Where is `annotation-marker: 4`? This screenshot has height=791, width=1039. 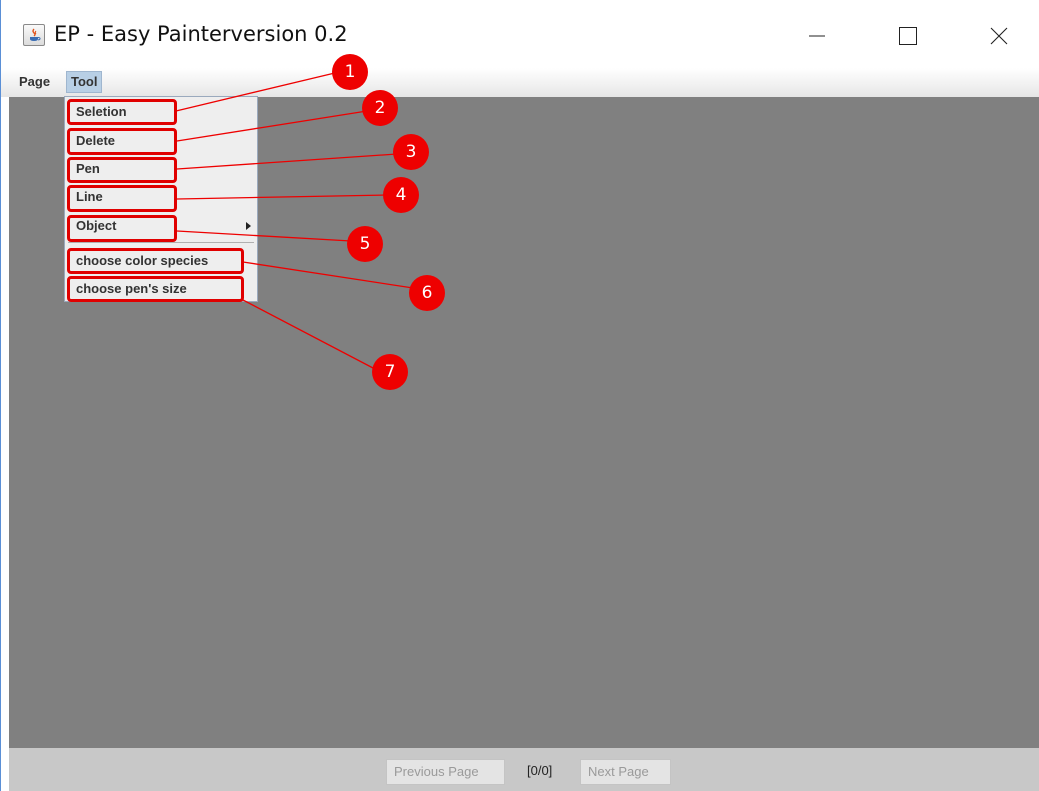 annotation-marker: 4 is located at coordinates (401, 195).